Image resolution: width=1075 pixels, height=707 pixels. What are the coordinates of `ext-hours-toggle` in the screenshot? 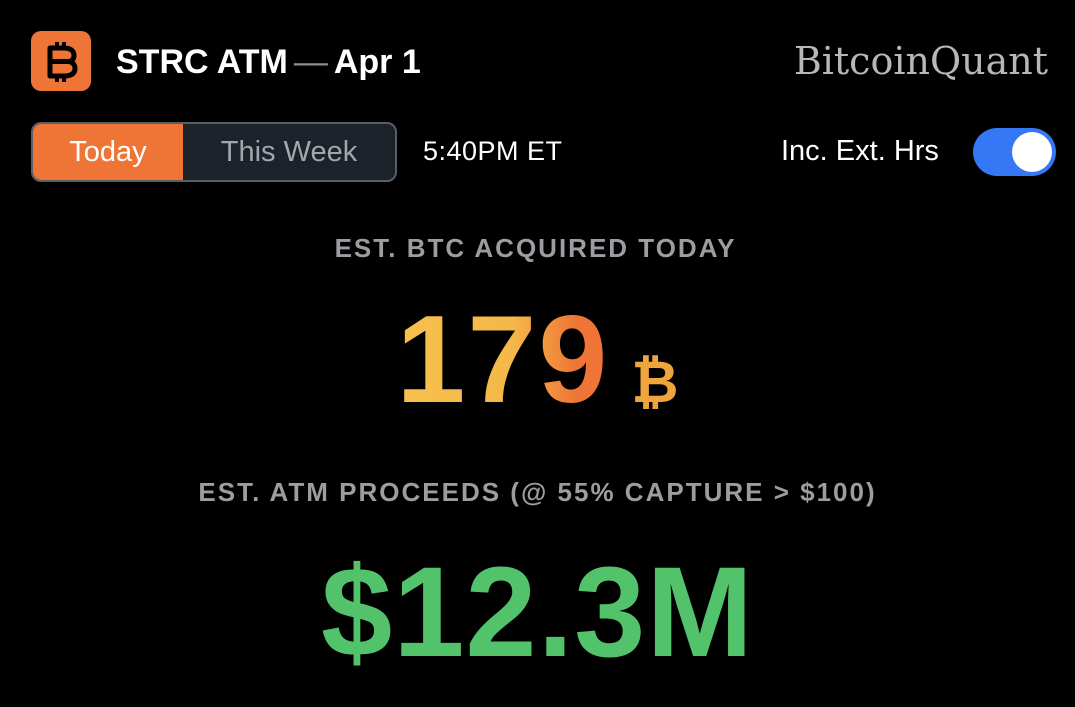 It's located at (1014, 152).